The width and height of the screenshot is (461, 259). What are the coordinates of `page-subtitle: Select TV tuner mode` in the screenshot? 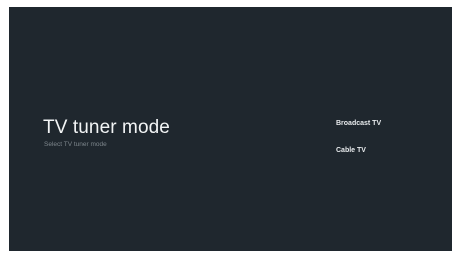 It's located at (75, 144).